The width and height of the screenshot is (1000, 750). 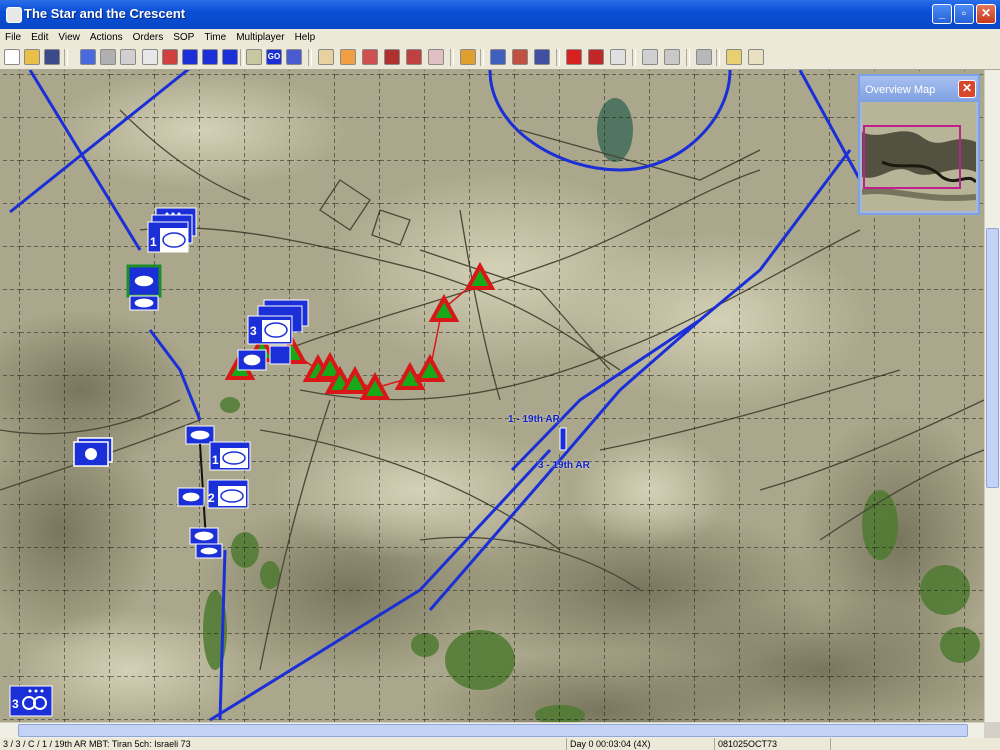 I want to click on close-button: ✕, so click(x=986, y=14).